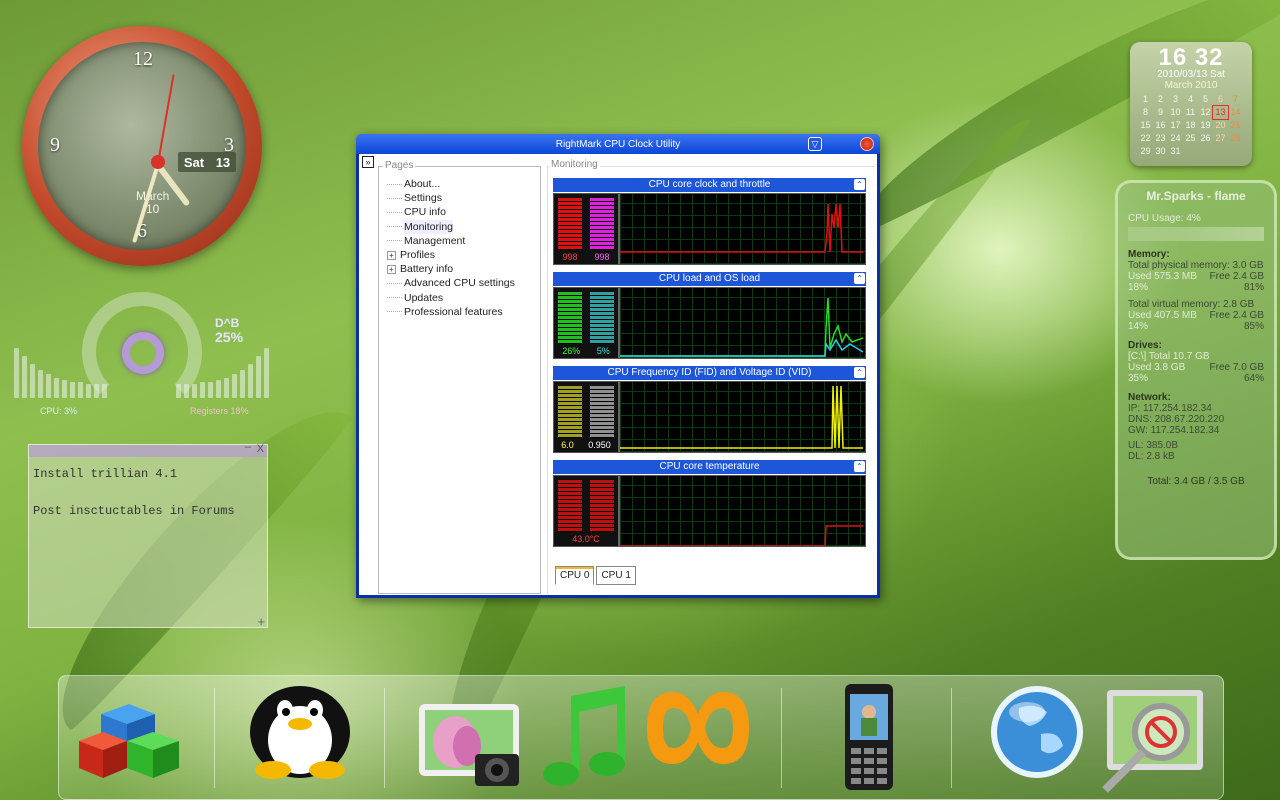  Describe the element at coordinates (1235, 125) in the screenshot. I see `calendar-day: 21` at that location.